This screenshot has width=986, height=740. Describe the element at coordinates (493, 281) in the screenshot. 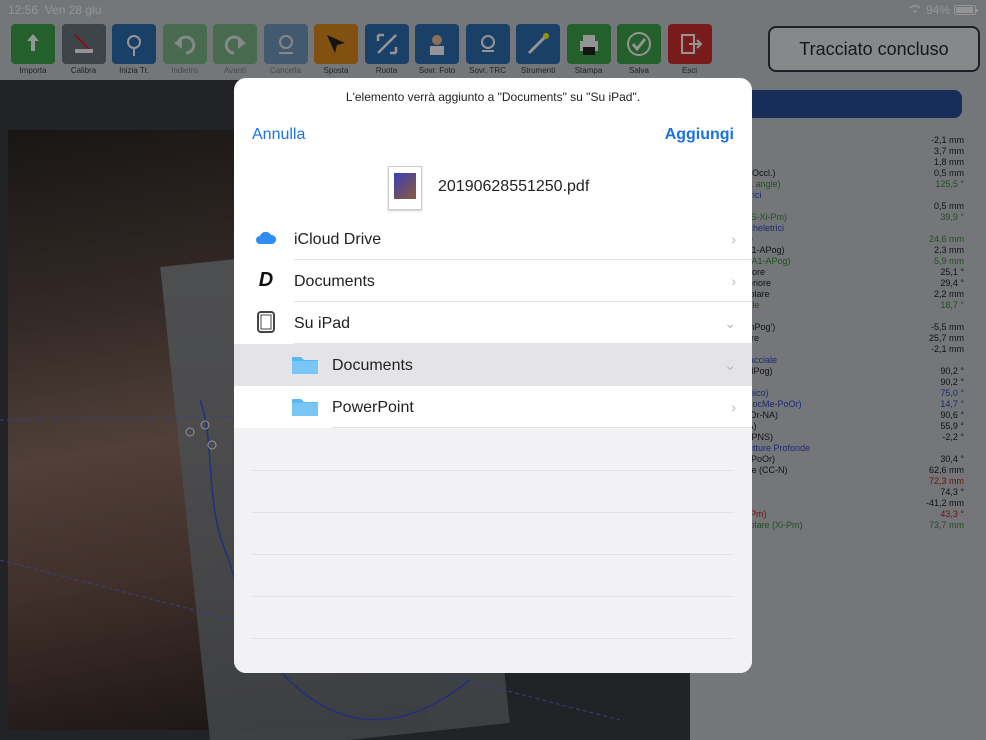

I see `location-row-documents: D Documents ›` at that location.